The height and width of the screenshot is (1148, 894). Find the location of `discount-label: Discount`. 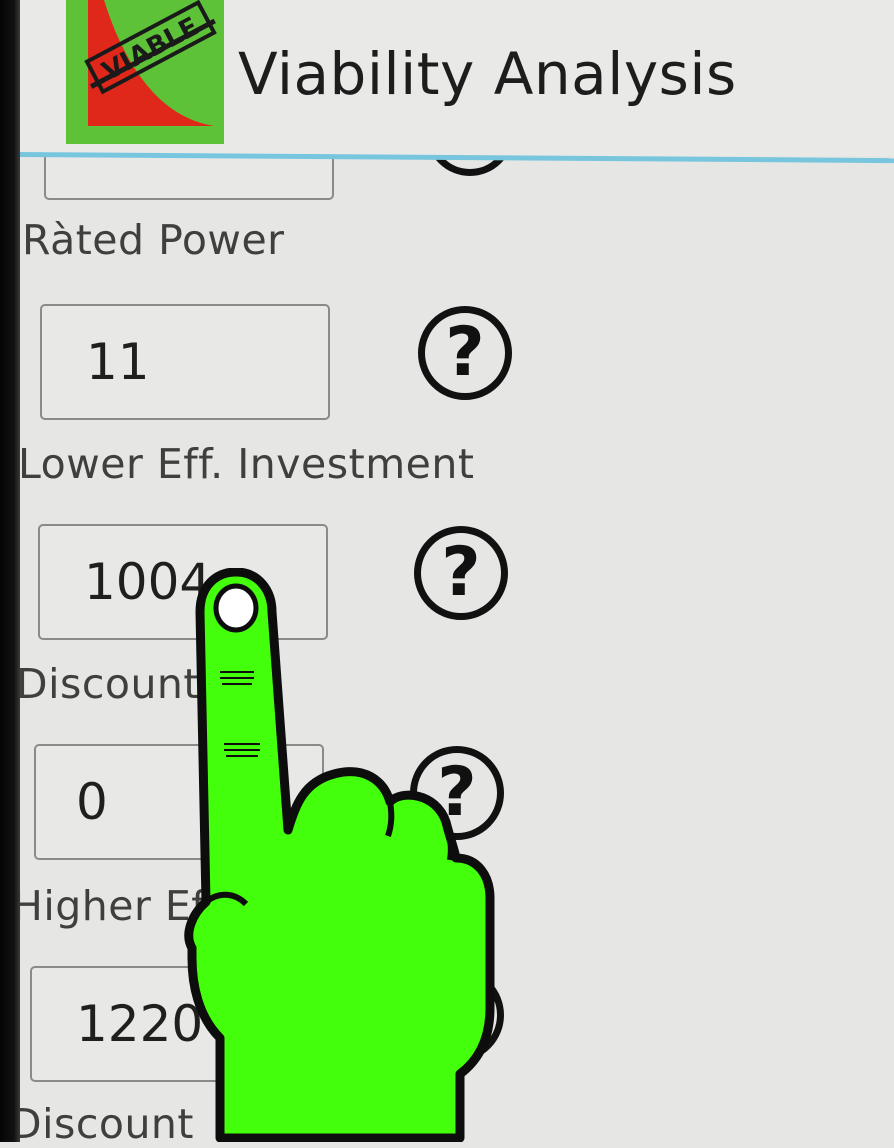

discount-label: Discount is located at coordinates (108, 684).